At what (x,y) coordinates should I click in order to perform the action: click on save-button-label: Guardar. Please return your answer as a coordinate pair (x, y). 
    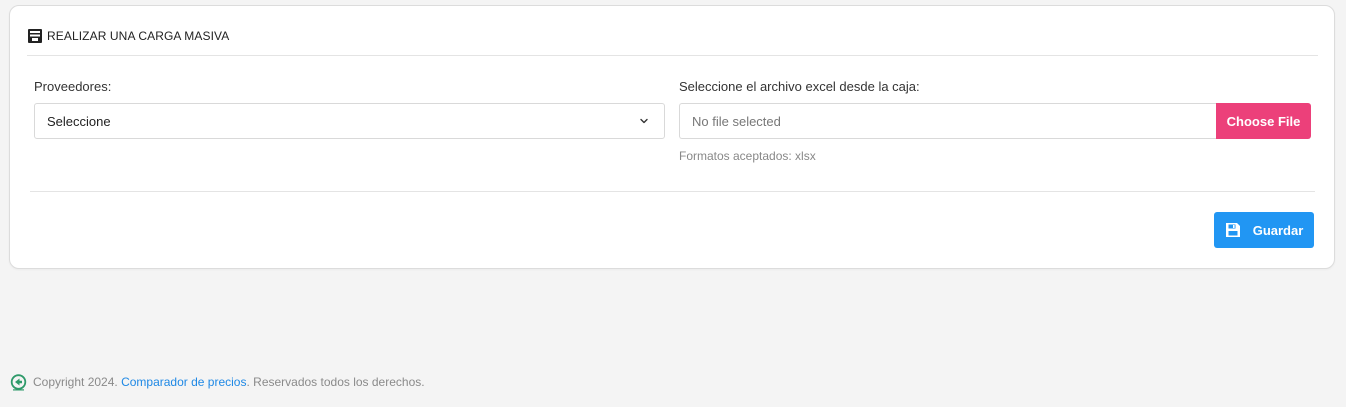
    Looking at the image, I should click on (1278, 230).